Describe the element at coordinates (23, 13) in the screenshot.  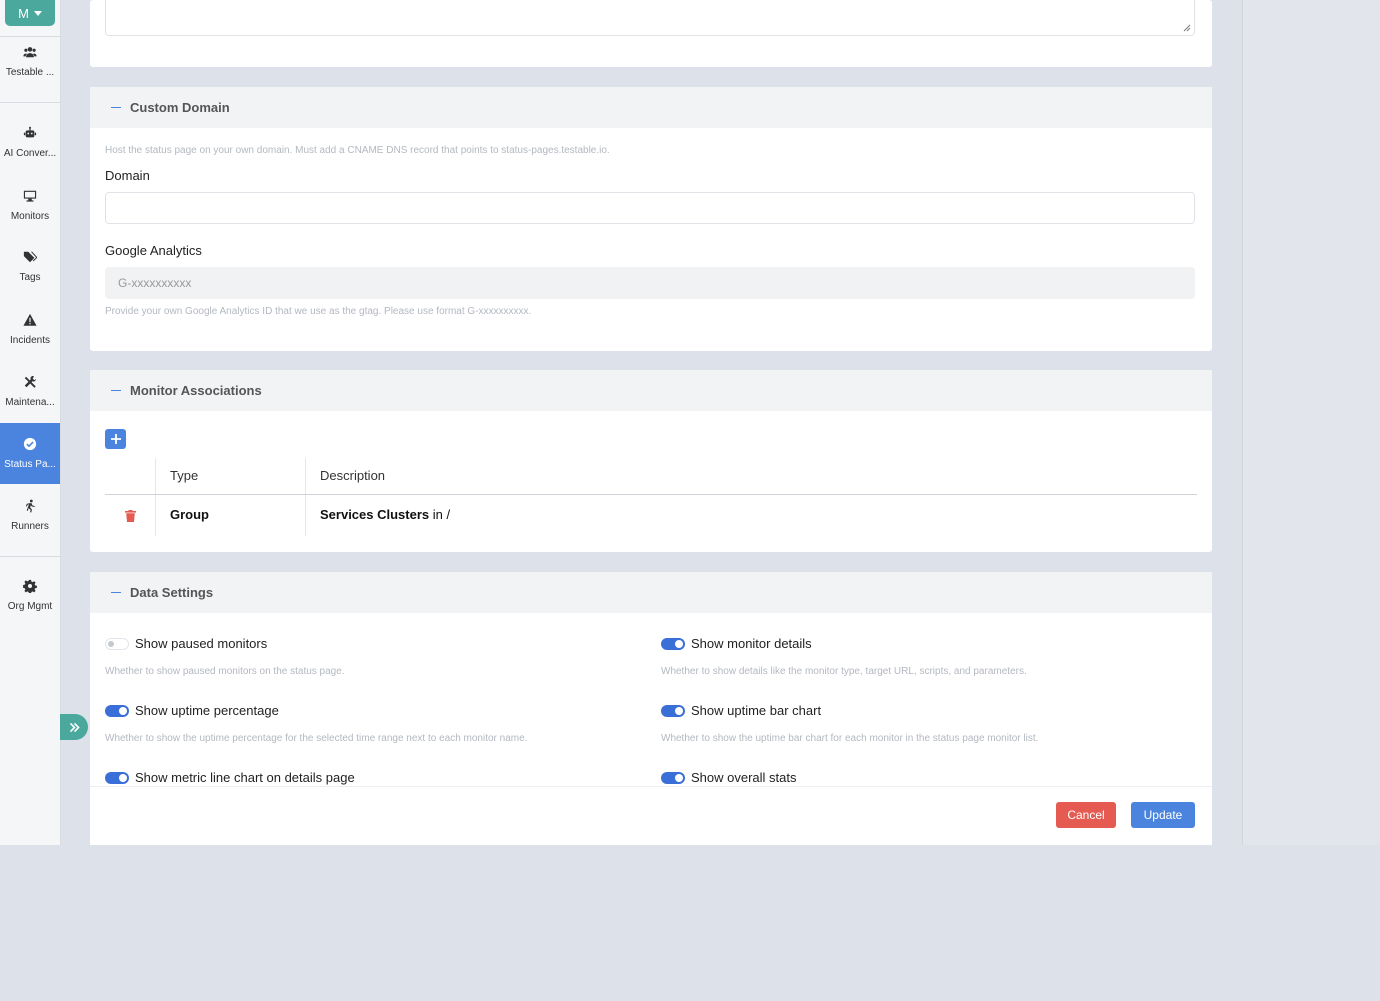
I see `org-switcher-label: M` at that location.